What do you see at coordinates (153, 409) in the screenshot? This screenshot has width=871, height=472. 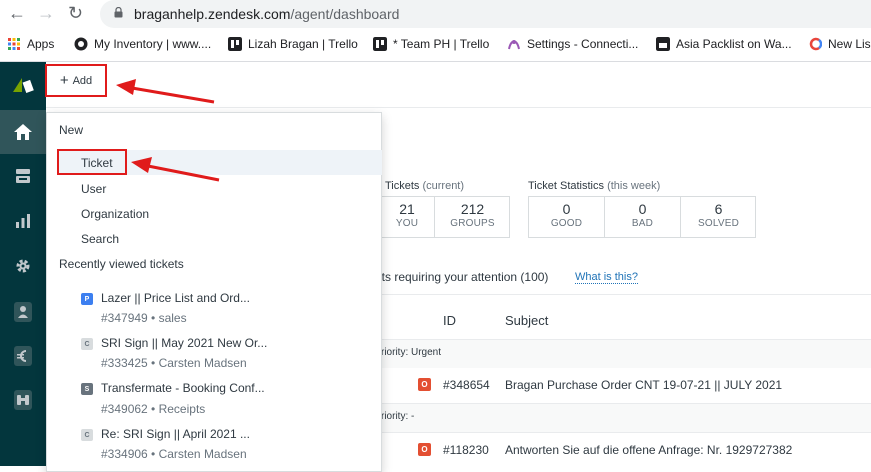 I see `recent-ticket-meta: #349062 • Receipts` at bounding box center [153, 409].